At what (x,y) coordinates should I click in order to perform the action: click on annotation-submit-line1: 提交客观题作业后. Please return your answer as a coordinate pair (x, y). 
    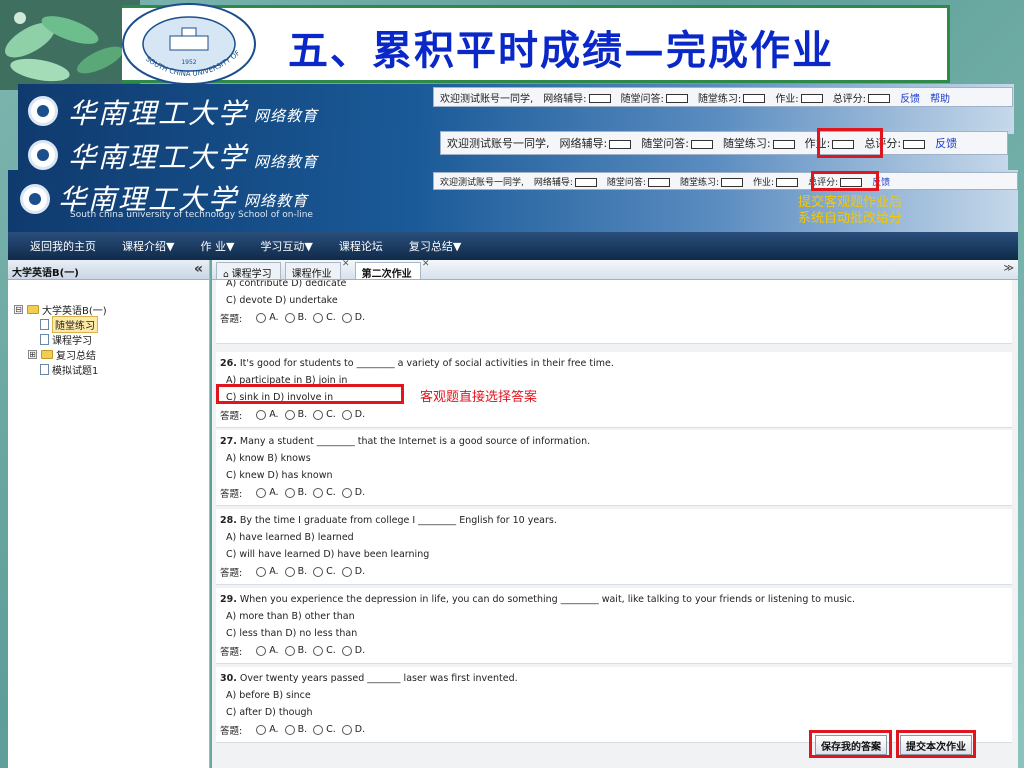
    Looking at the image, I should click on (850, 202).